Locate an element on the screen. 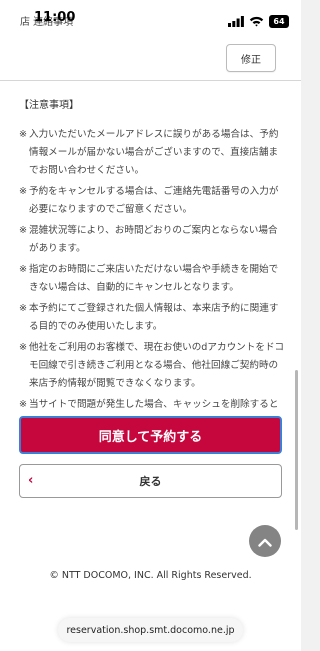  divider is located at coordinates (150, 80).